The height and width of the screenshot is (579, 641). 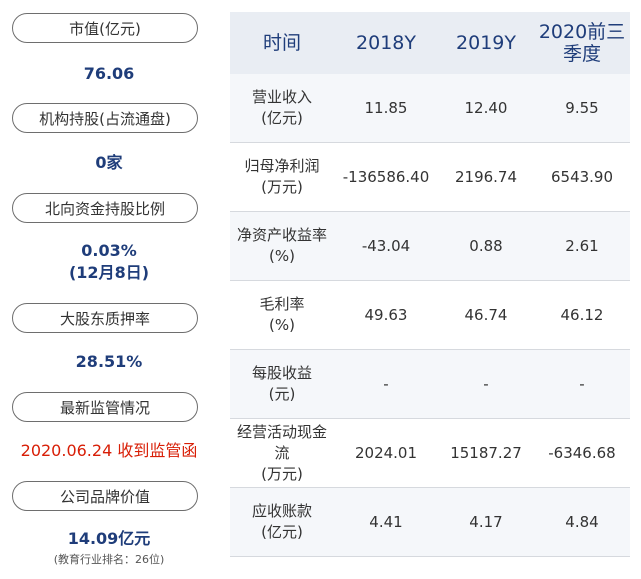 I want to click on northbound-holding-value: 0.03%, so click(x=109, y=250).